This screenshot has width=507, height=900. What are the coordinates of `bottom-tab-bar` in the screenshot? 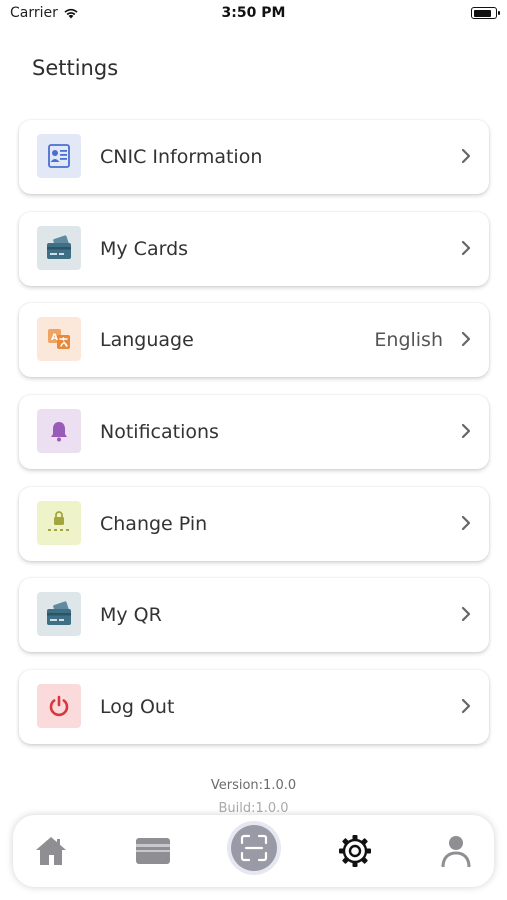 It's located at (253, 851).